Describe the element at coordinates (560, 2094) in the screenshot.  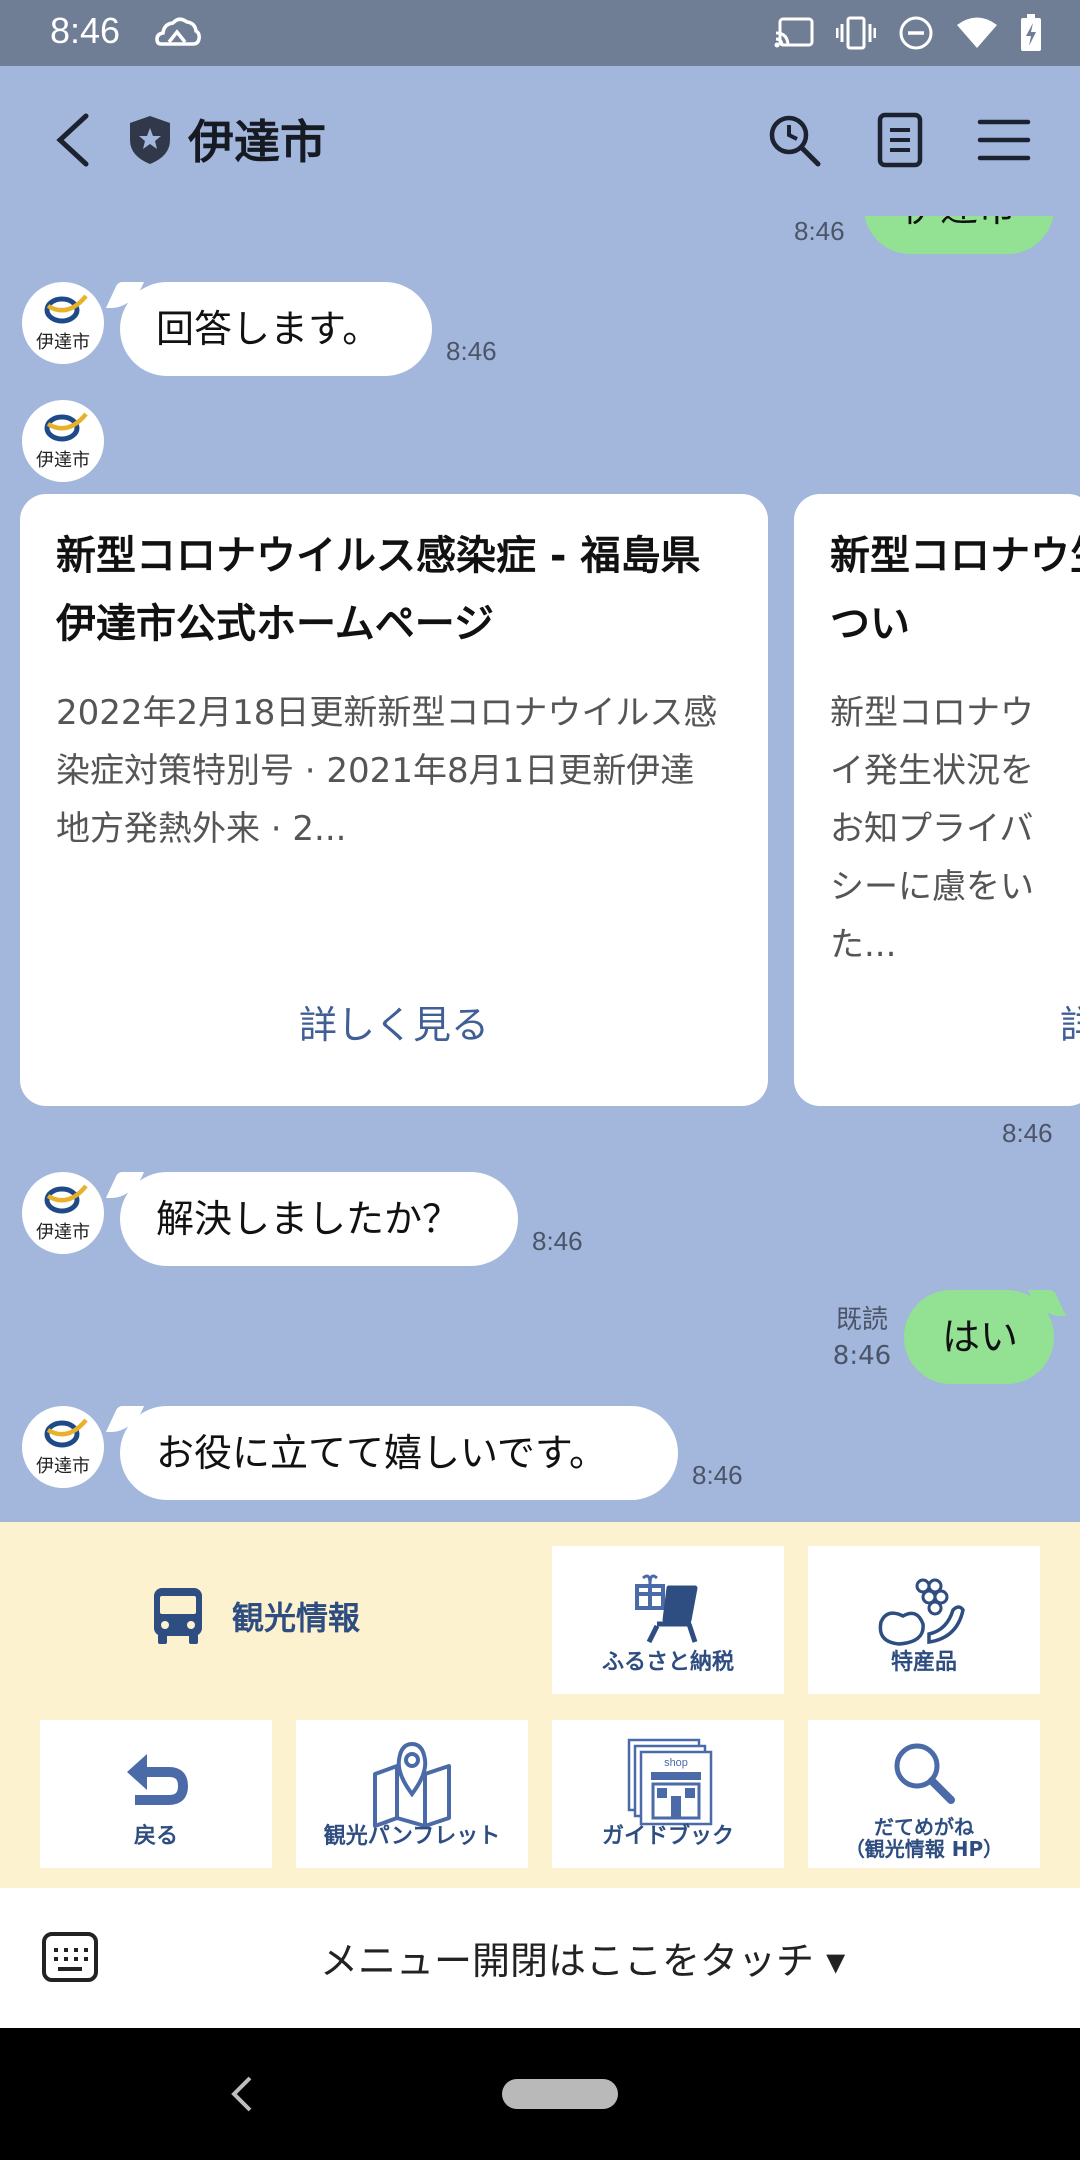
I see `nav-home-pill` at that location.